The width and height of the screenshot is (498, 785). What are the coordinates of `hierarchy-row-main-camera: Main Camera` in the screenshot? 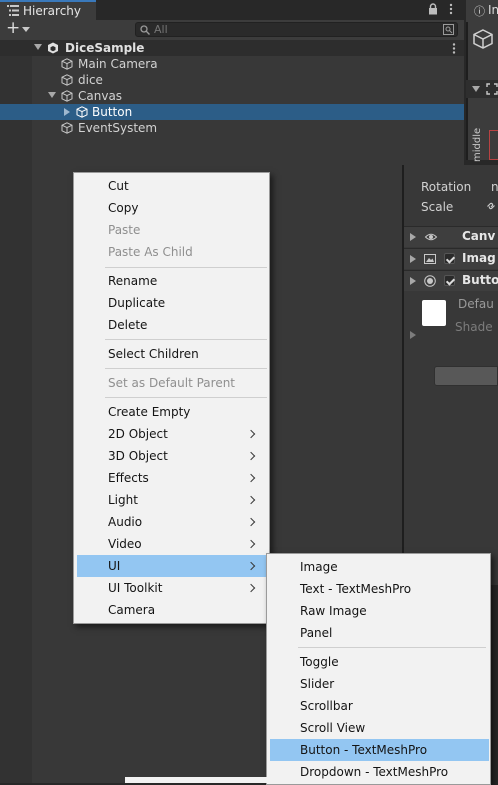 It's located at (232, 64).